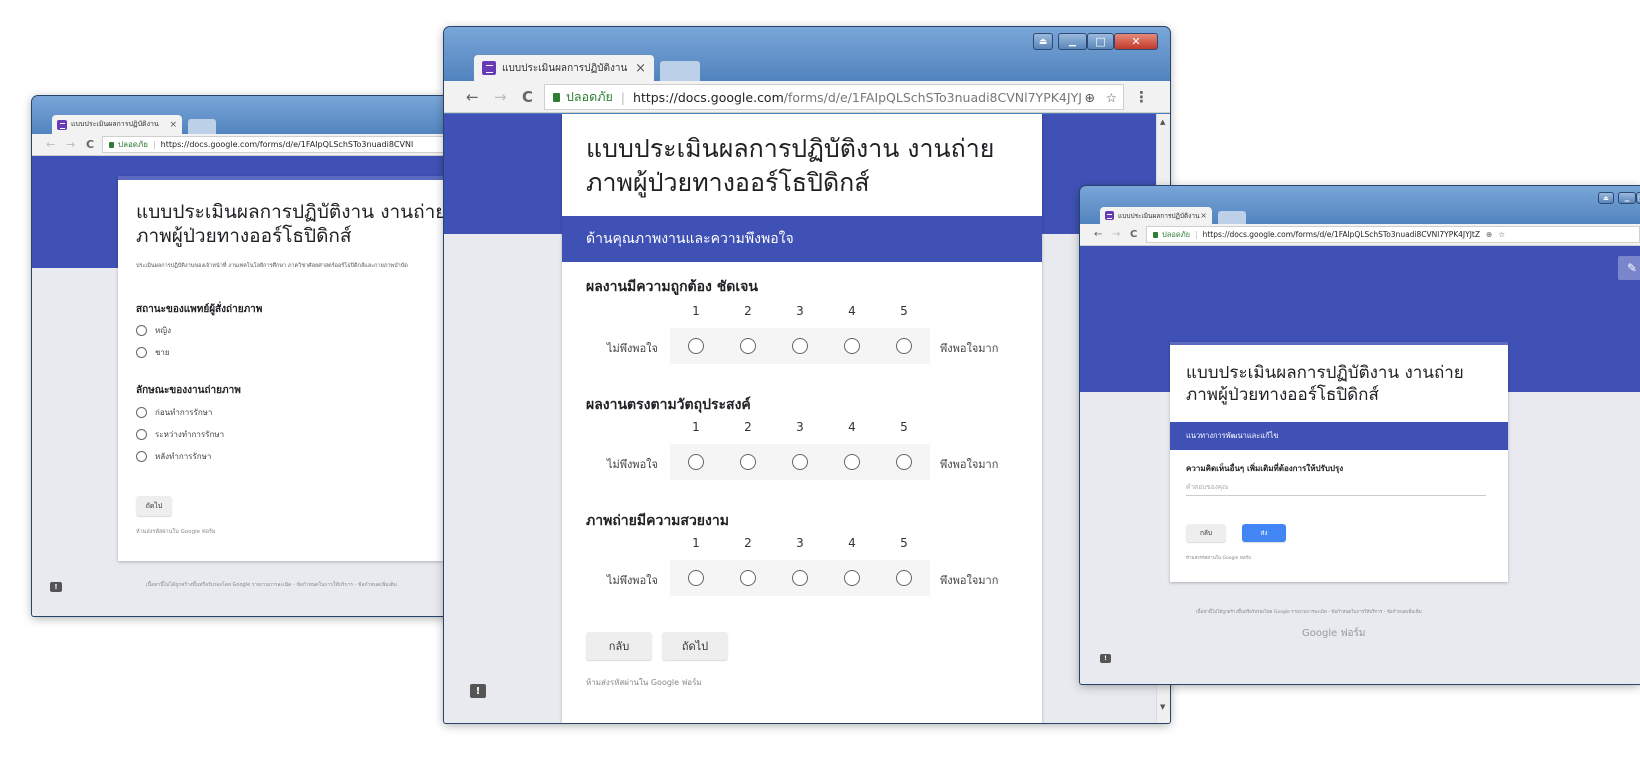 The image size is (1640, 757). I want to click on question-title: ลักษณะของงานถ่ายภาพ, so click(188, 390).